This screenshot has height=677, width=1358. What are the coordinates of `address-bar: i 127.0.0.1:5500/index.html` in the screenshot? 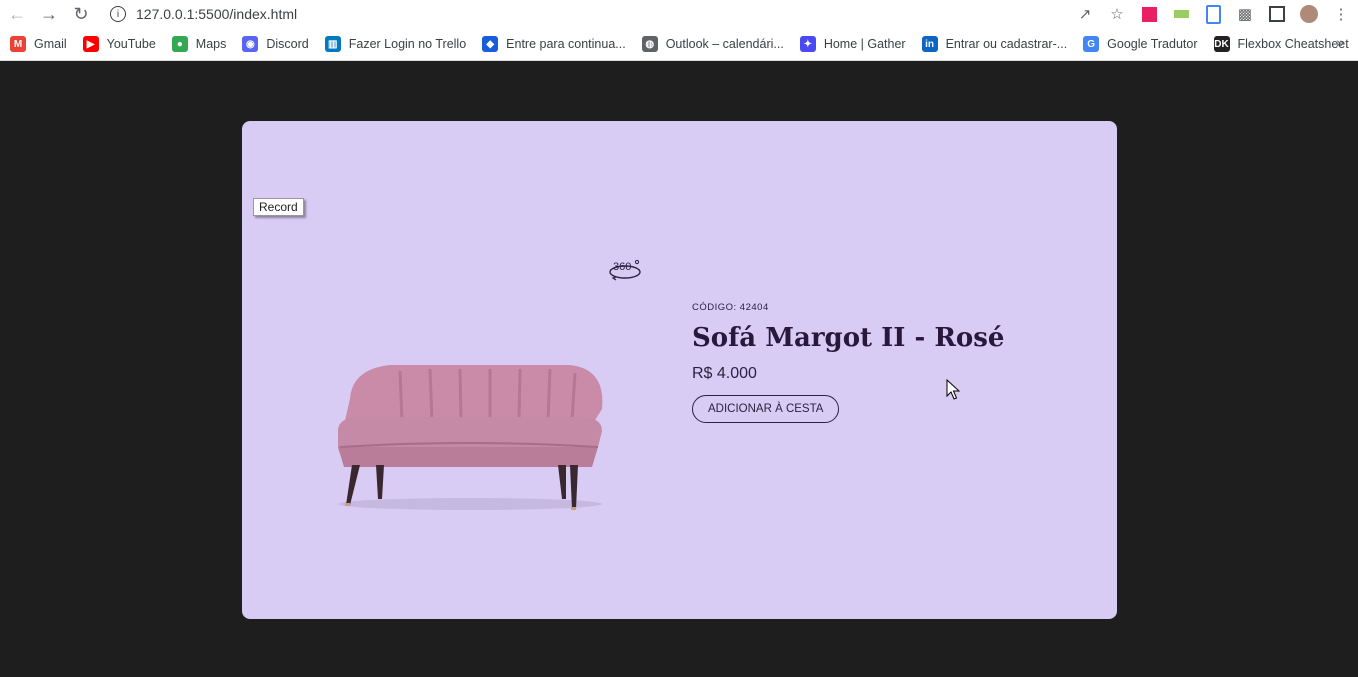 It's located at (203, 14).